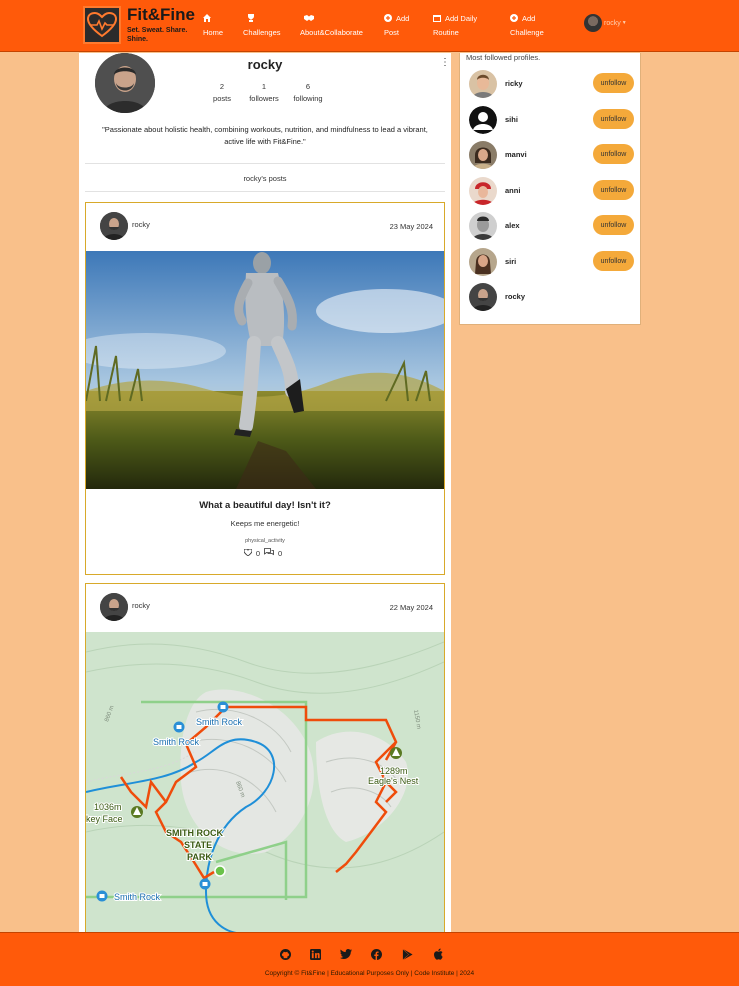  Describe the element at coordinates (308, 98) in the screenshot. I see `following-label: following` at that location.